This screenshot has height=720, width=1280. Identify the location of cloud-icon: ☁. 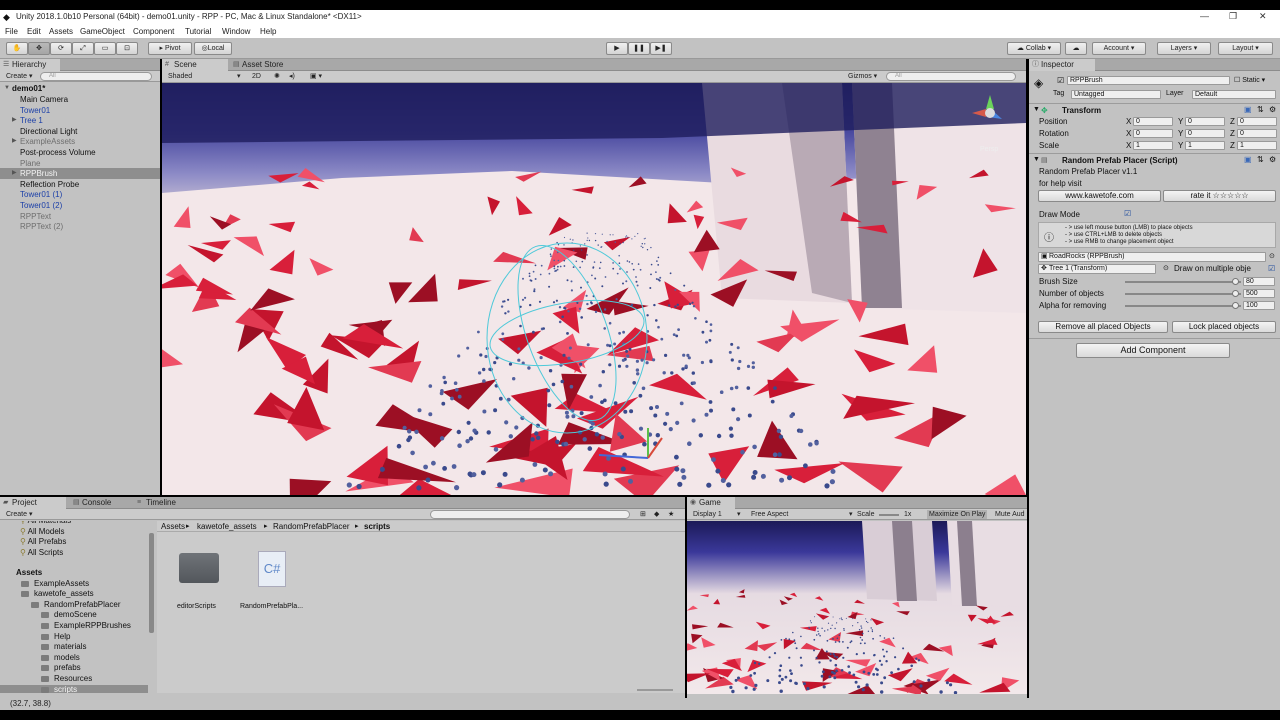
(1076, 48).